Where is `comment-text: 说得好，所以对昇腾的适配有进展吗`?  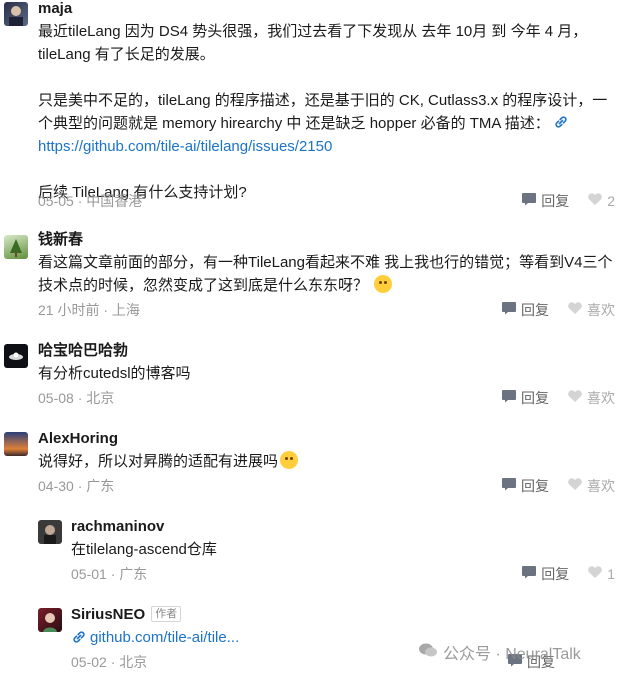
comment-text: 说得好，所以对昇腾的适配有进展吗 is located at coordinates (326, 461).